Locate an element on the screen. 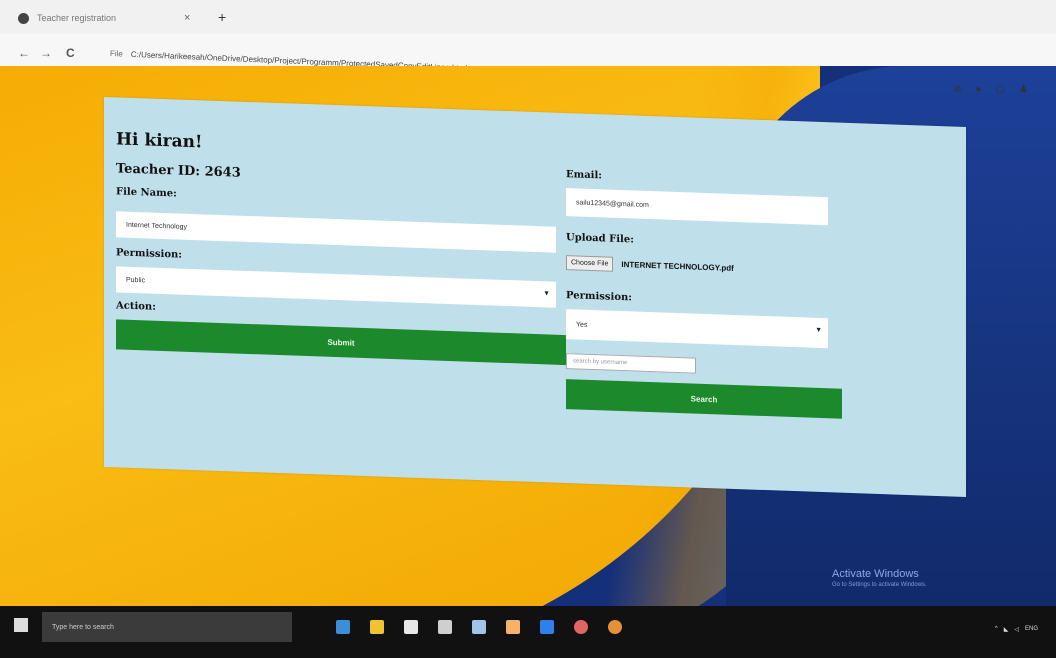 This screenshot has width=1056, height=658. choose-file-button: Choose File is located at coordinates (590, 263).